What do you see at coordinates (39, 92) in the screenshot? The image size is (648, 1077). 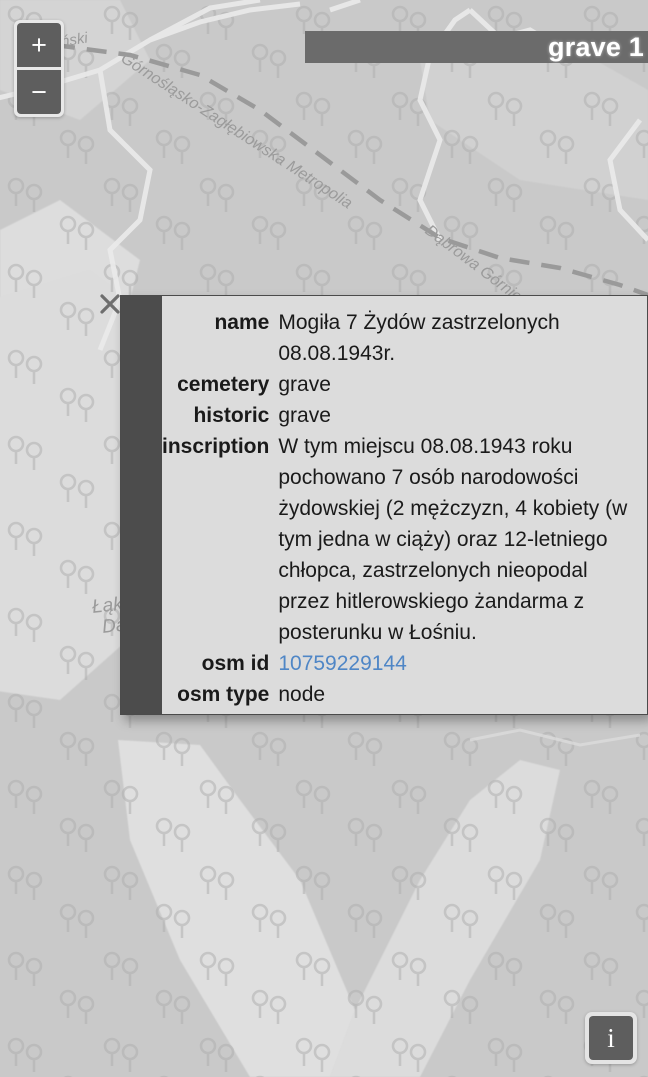 I see `zoom-out-button: −` at bounding box center [39, 92].